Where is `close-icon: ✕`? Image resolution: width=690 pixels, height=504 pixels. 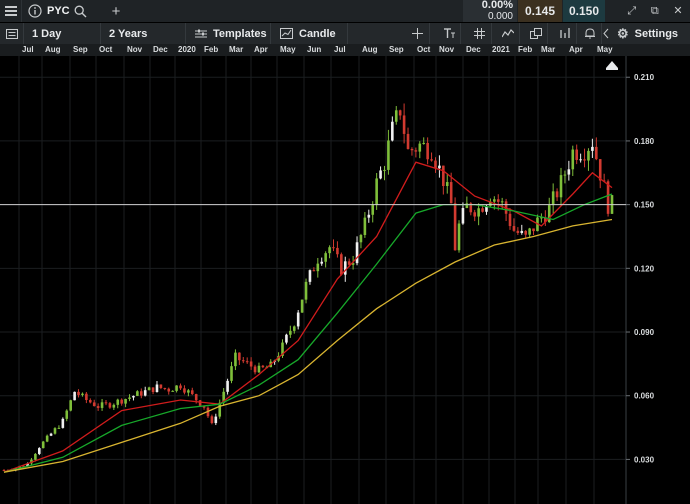
close-icon: ✕ is located at coordinates (677, 11).